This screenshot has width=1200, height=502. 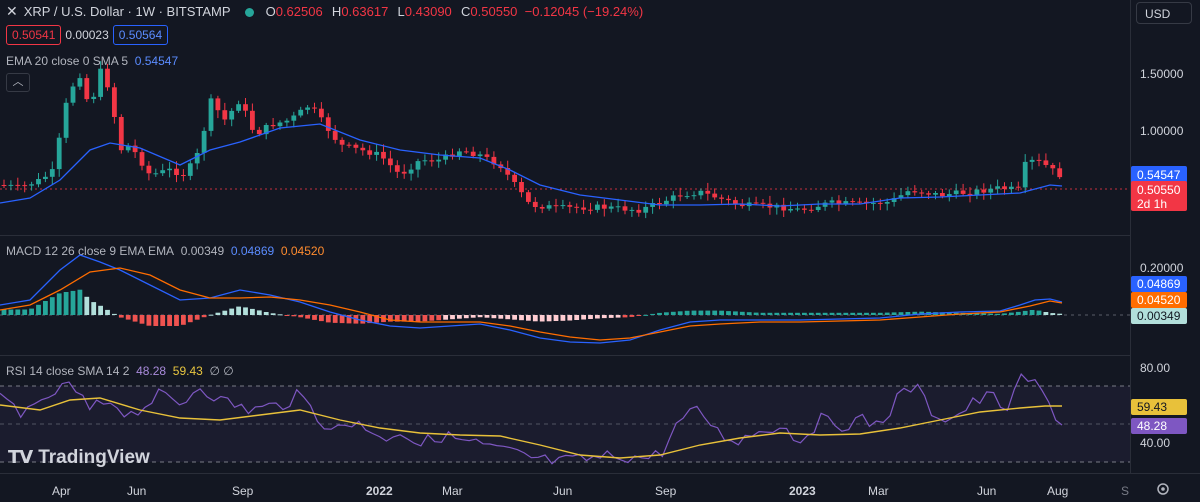 What do you see at coordinates (379, 491) in the screenshot?
I see `time-tick: 2022` at bounding box center [379, 491].